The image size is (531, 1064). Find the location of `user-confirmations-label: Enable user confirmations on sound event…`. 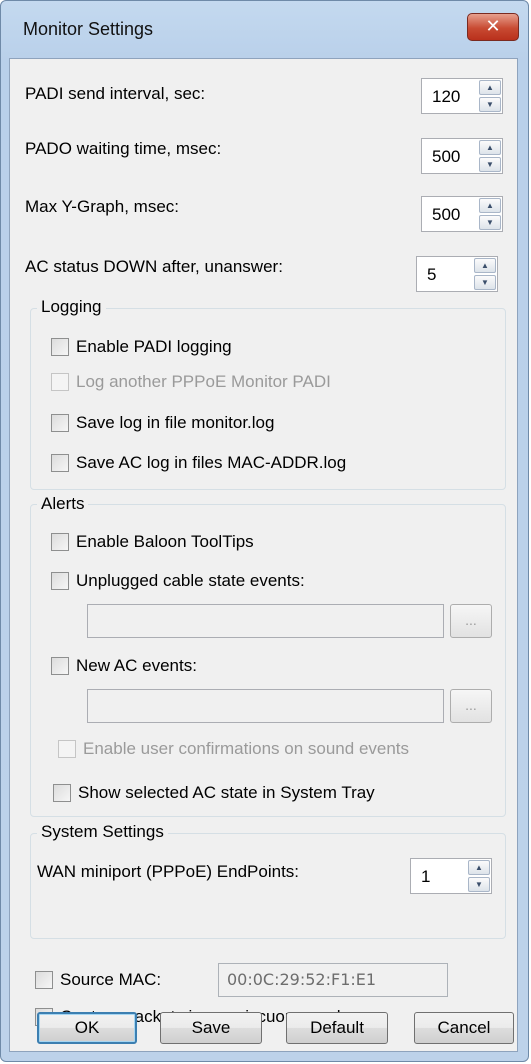

user-confirmations-label: Enable user confirmations on sound event… is located at coordinates (246, 748).